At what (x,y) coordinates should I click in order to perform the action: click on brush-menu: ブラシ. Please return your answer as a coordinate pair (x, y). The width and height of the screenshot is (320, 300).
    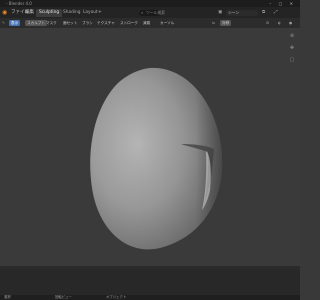
    Looking at the image, I should click on (87, 23).